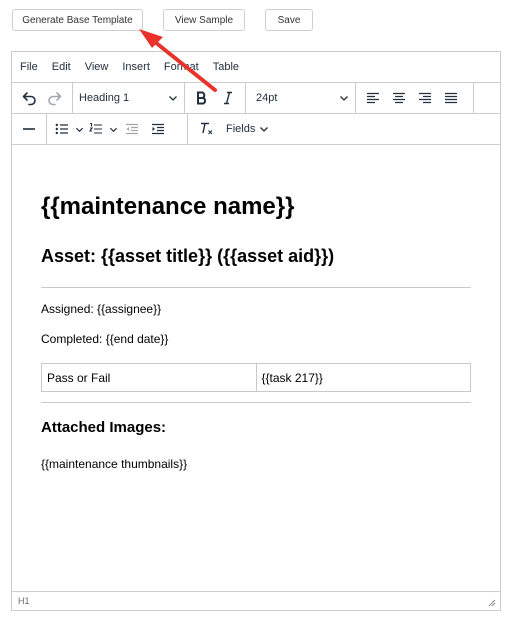  What do you see at coordinates (425, 98) in the screenshot?
I see `align-right-icon` at bounding box center [425, 98].